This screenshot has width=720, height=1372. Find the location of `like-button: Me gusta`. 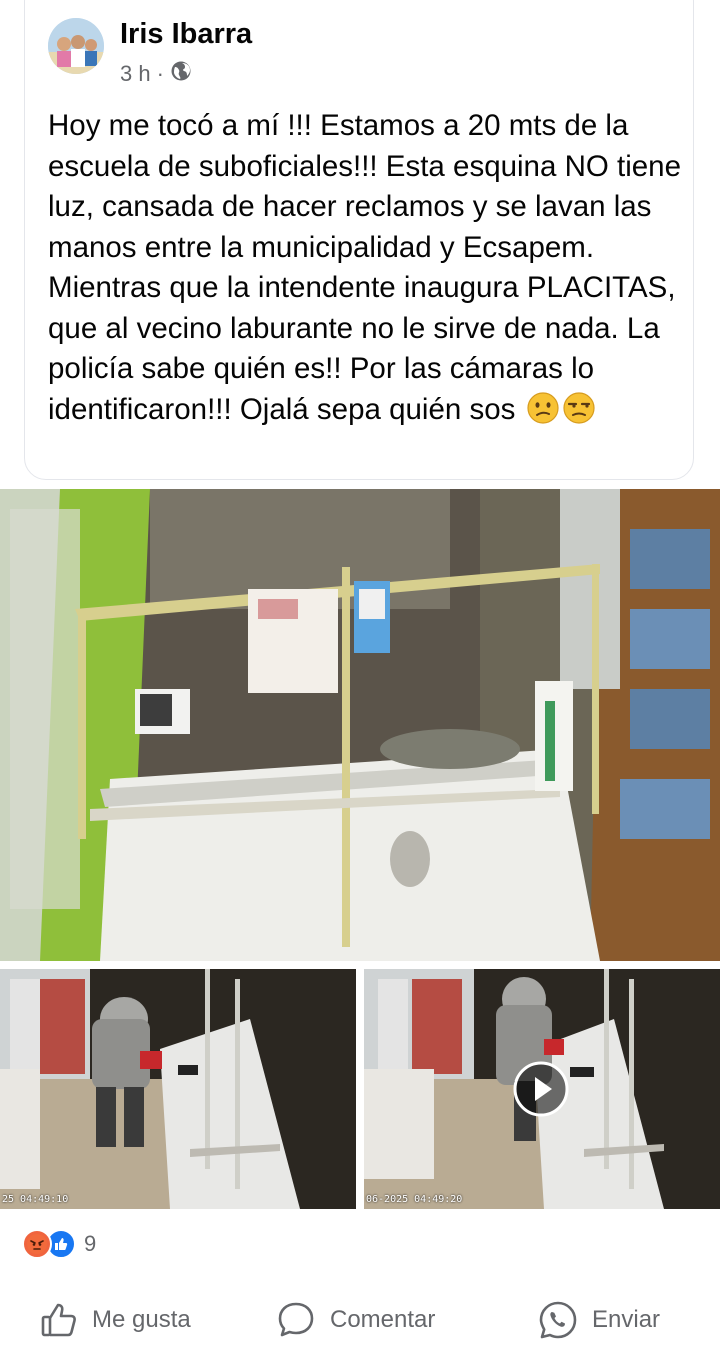

like-button: Me gusta is located at coordinates (115, 1320).